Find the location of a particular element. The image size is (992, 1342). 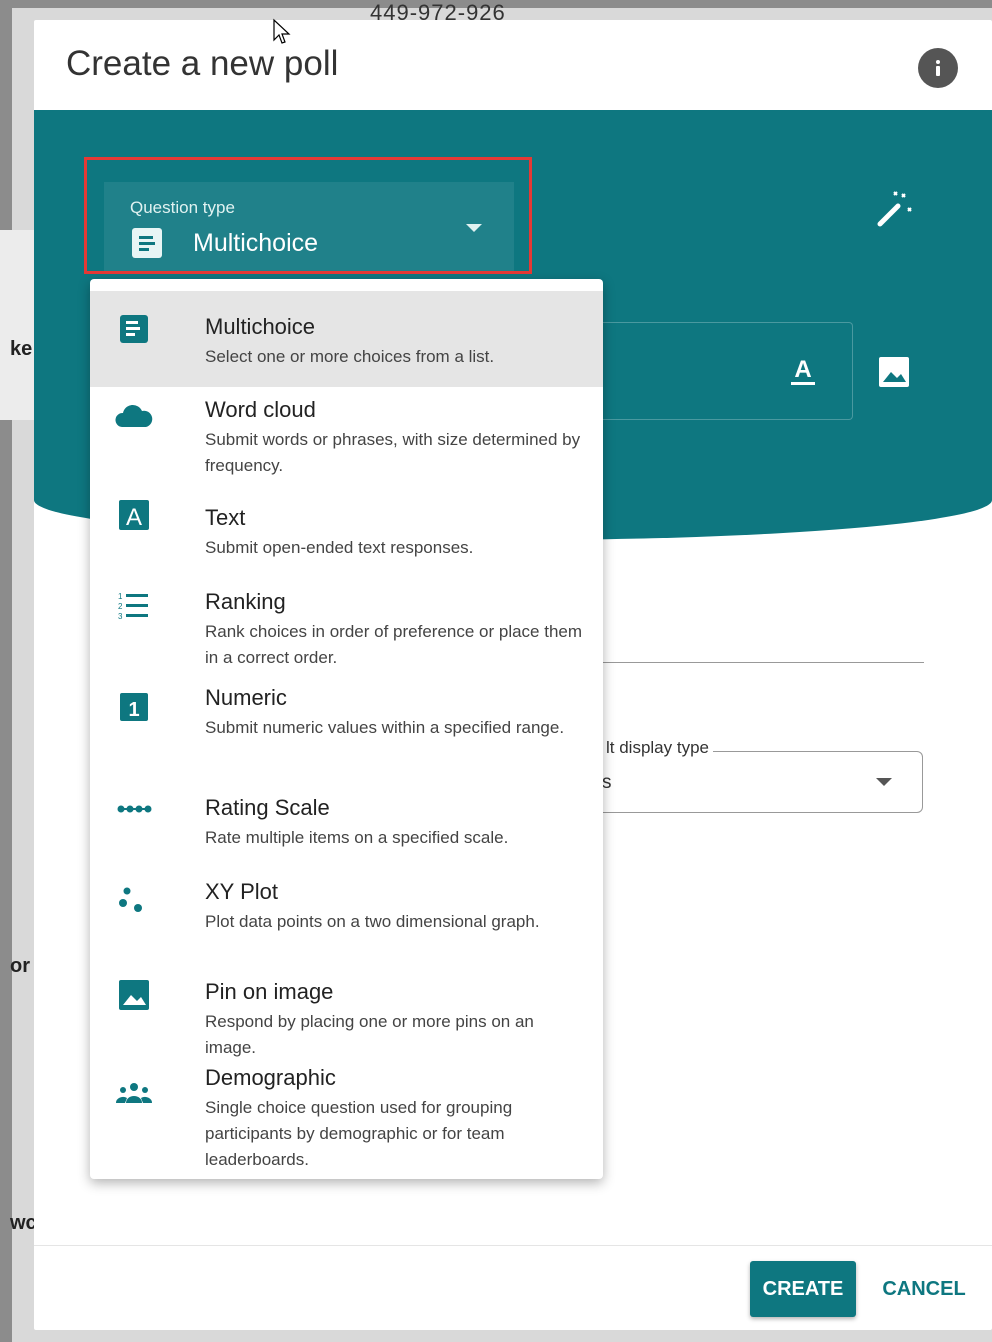

menu-item-title: Numeric is located at coordinates (246, 697).